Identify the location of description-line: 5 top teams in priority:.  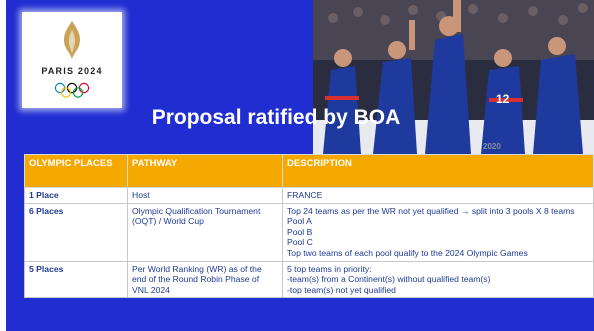
(329, 268).